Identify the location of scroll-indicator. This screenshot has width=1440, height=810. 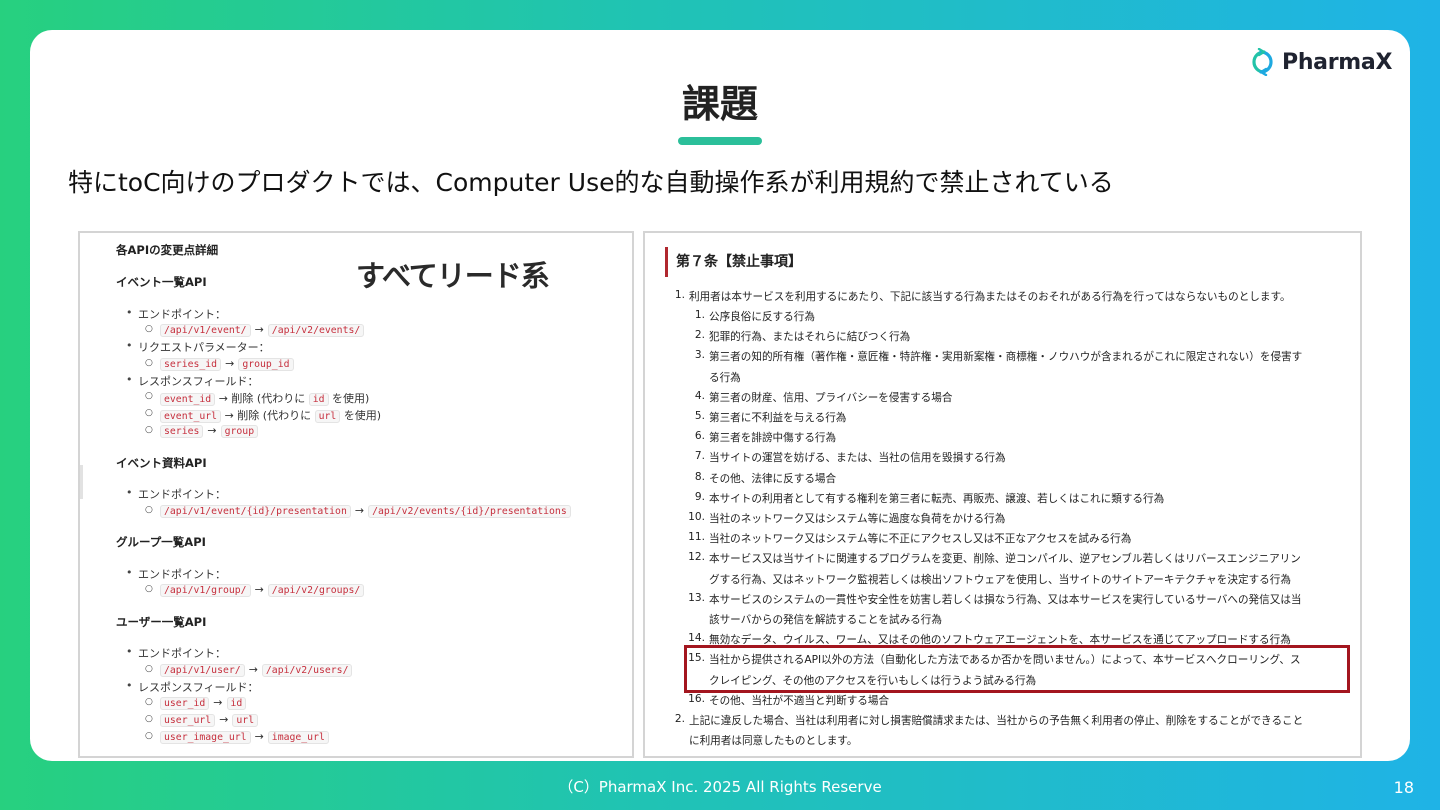
(81, 482).